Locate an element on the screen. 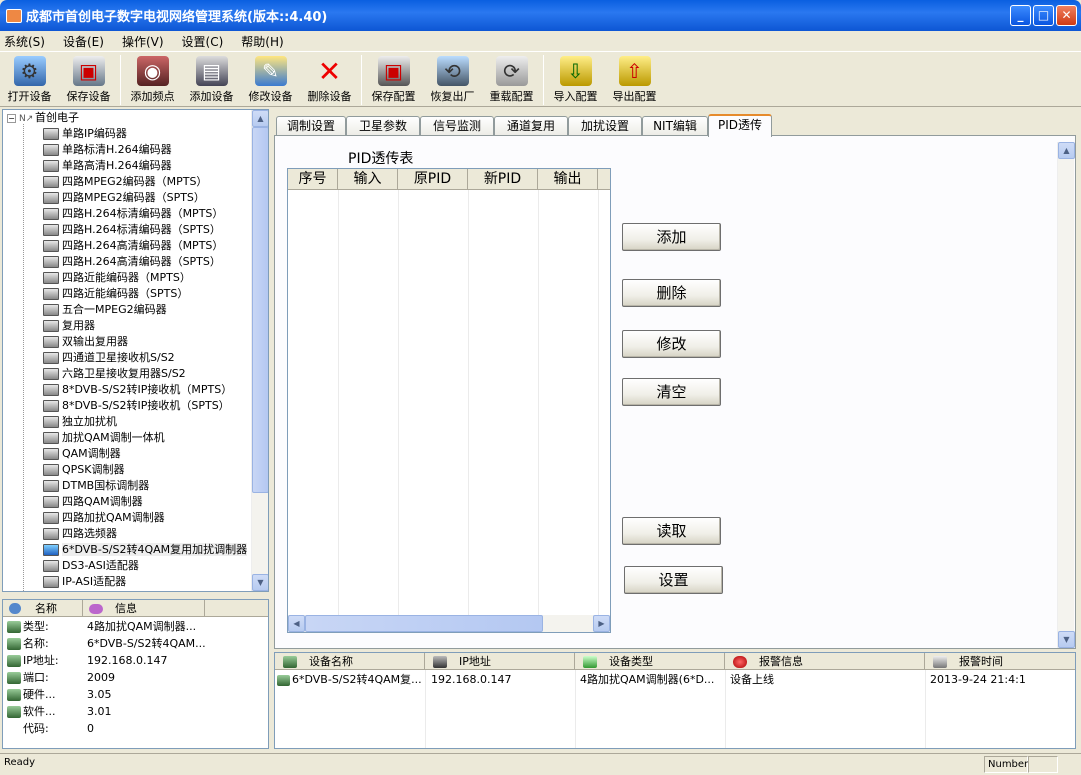  tree-item-label: 五合一MPEG2编码器 is located at coordinates (114, 309).